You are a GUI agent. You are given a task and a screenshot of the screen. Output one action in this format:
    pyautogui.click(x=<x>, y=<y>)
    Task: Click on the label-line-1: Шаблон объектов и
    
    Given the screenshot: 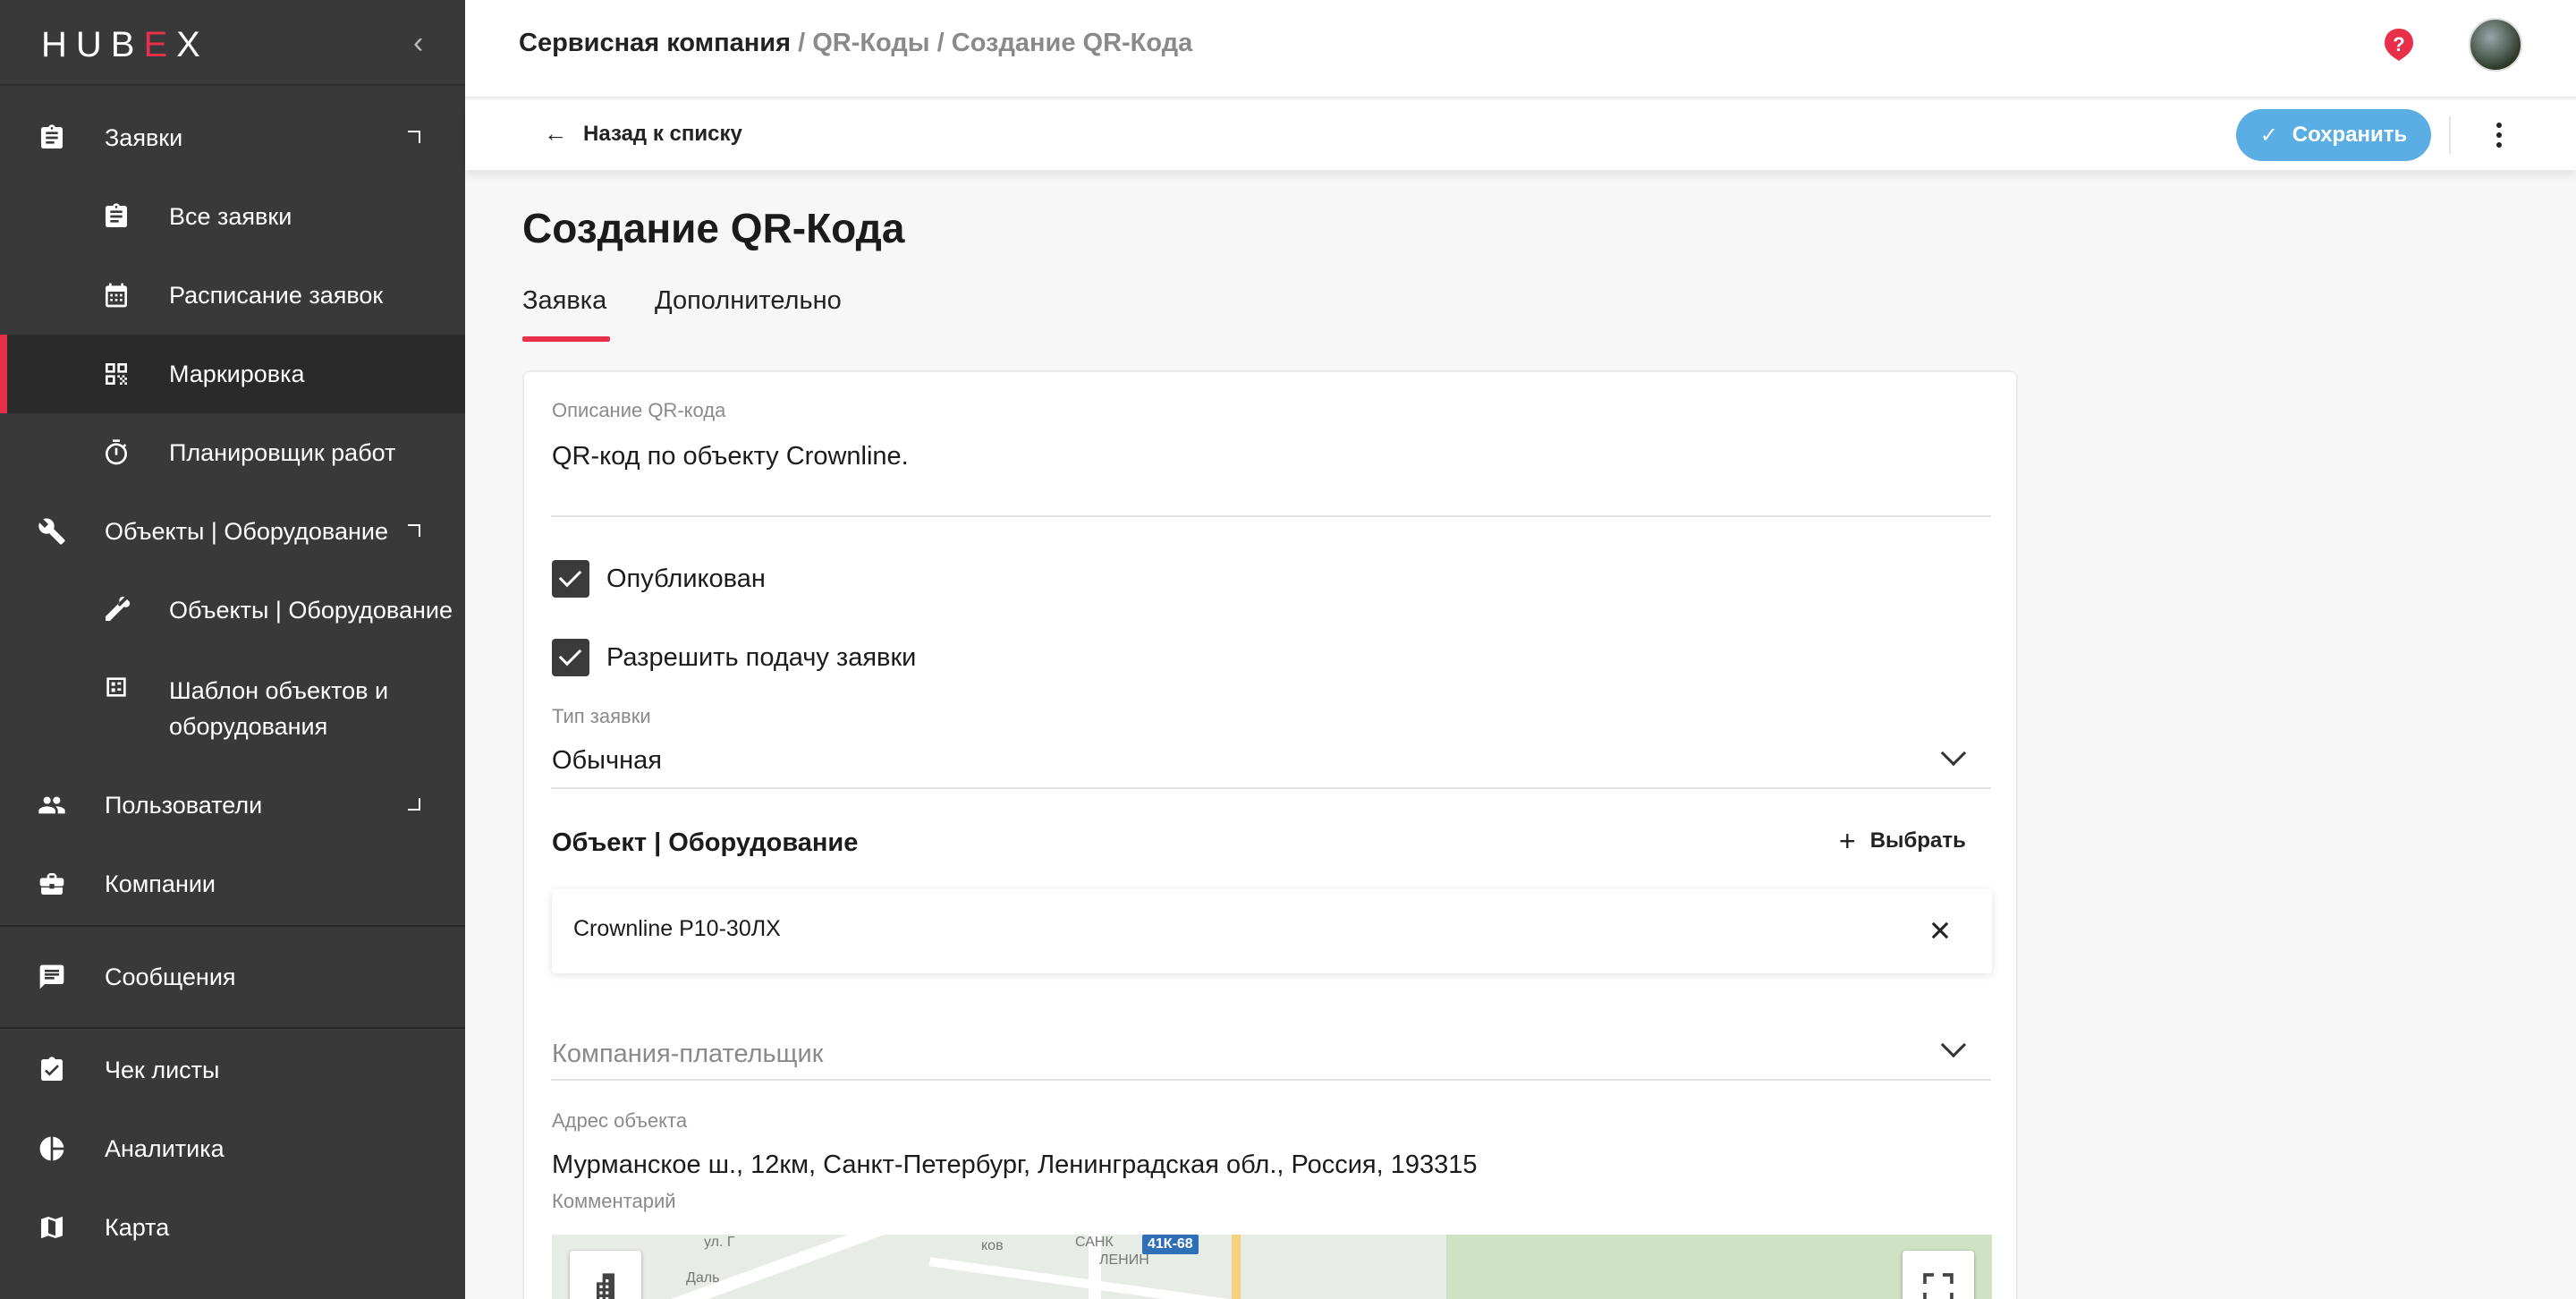 What is the action you would take?
    pyautogui.click(x=279, y=690)
    